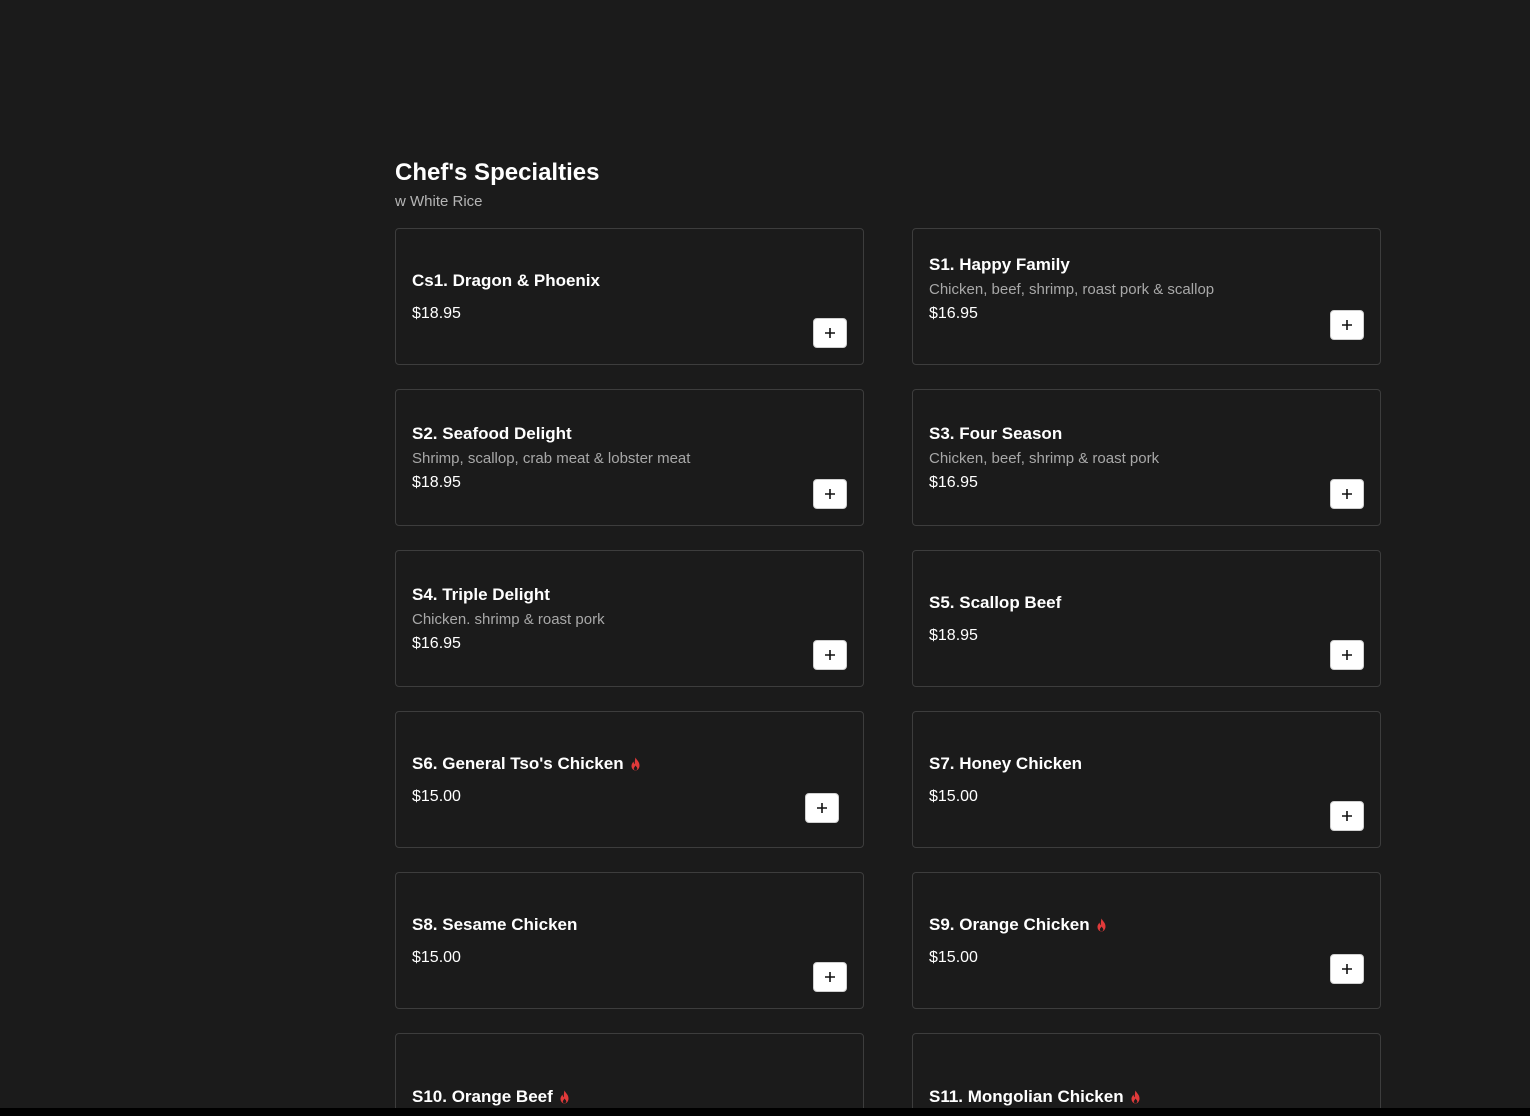 This screenshot has height=1116, width=1530. Describe the element at coordinates (439, 201) in the screenshot. I see `section-subtitle: w White Rice` at that location.